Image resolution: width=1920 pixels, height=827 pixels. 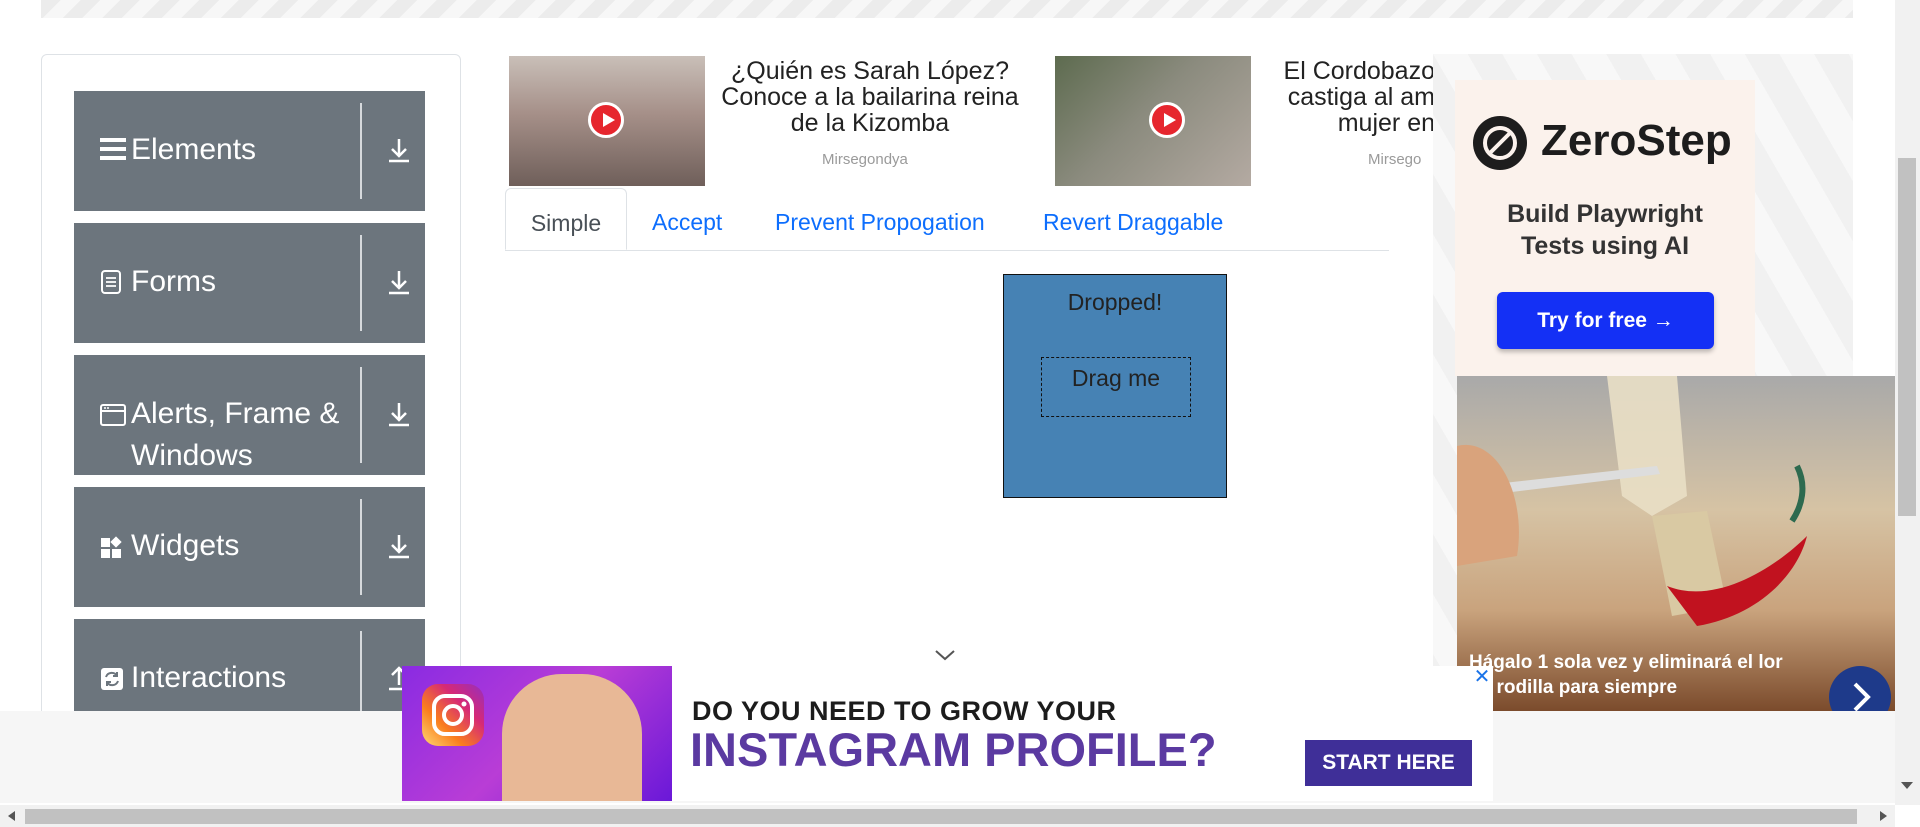 I want to click on zerostep-tagline-line2: Tests using AI, so click(x=1605, y=246).